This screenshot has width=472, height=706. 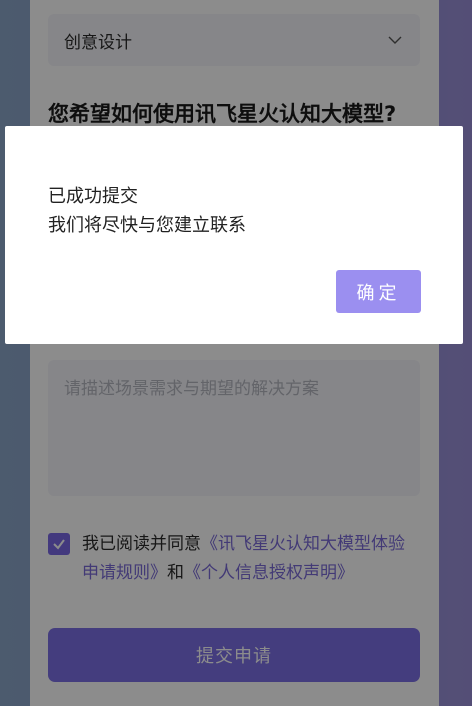 What do you see at coordinates (147, 225) in the screenshot?
I see `dialog-message: 我们将尽快与您建立联系` at bounding box center [147, 225].